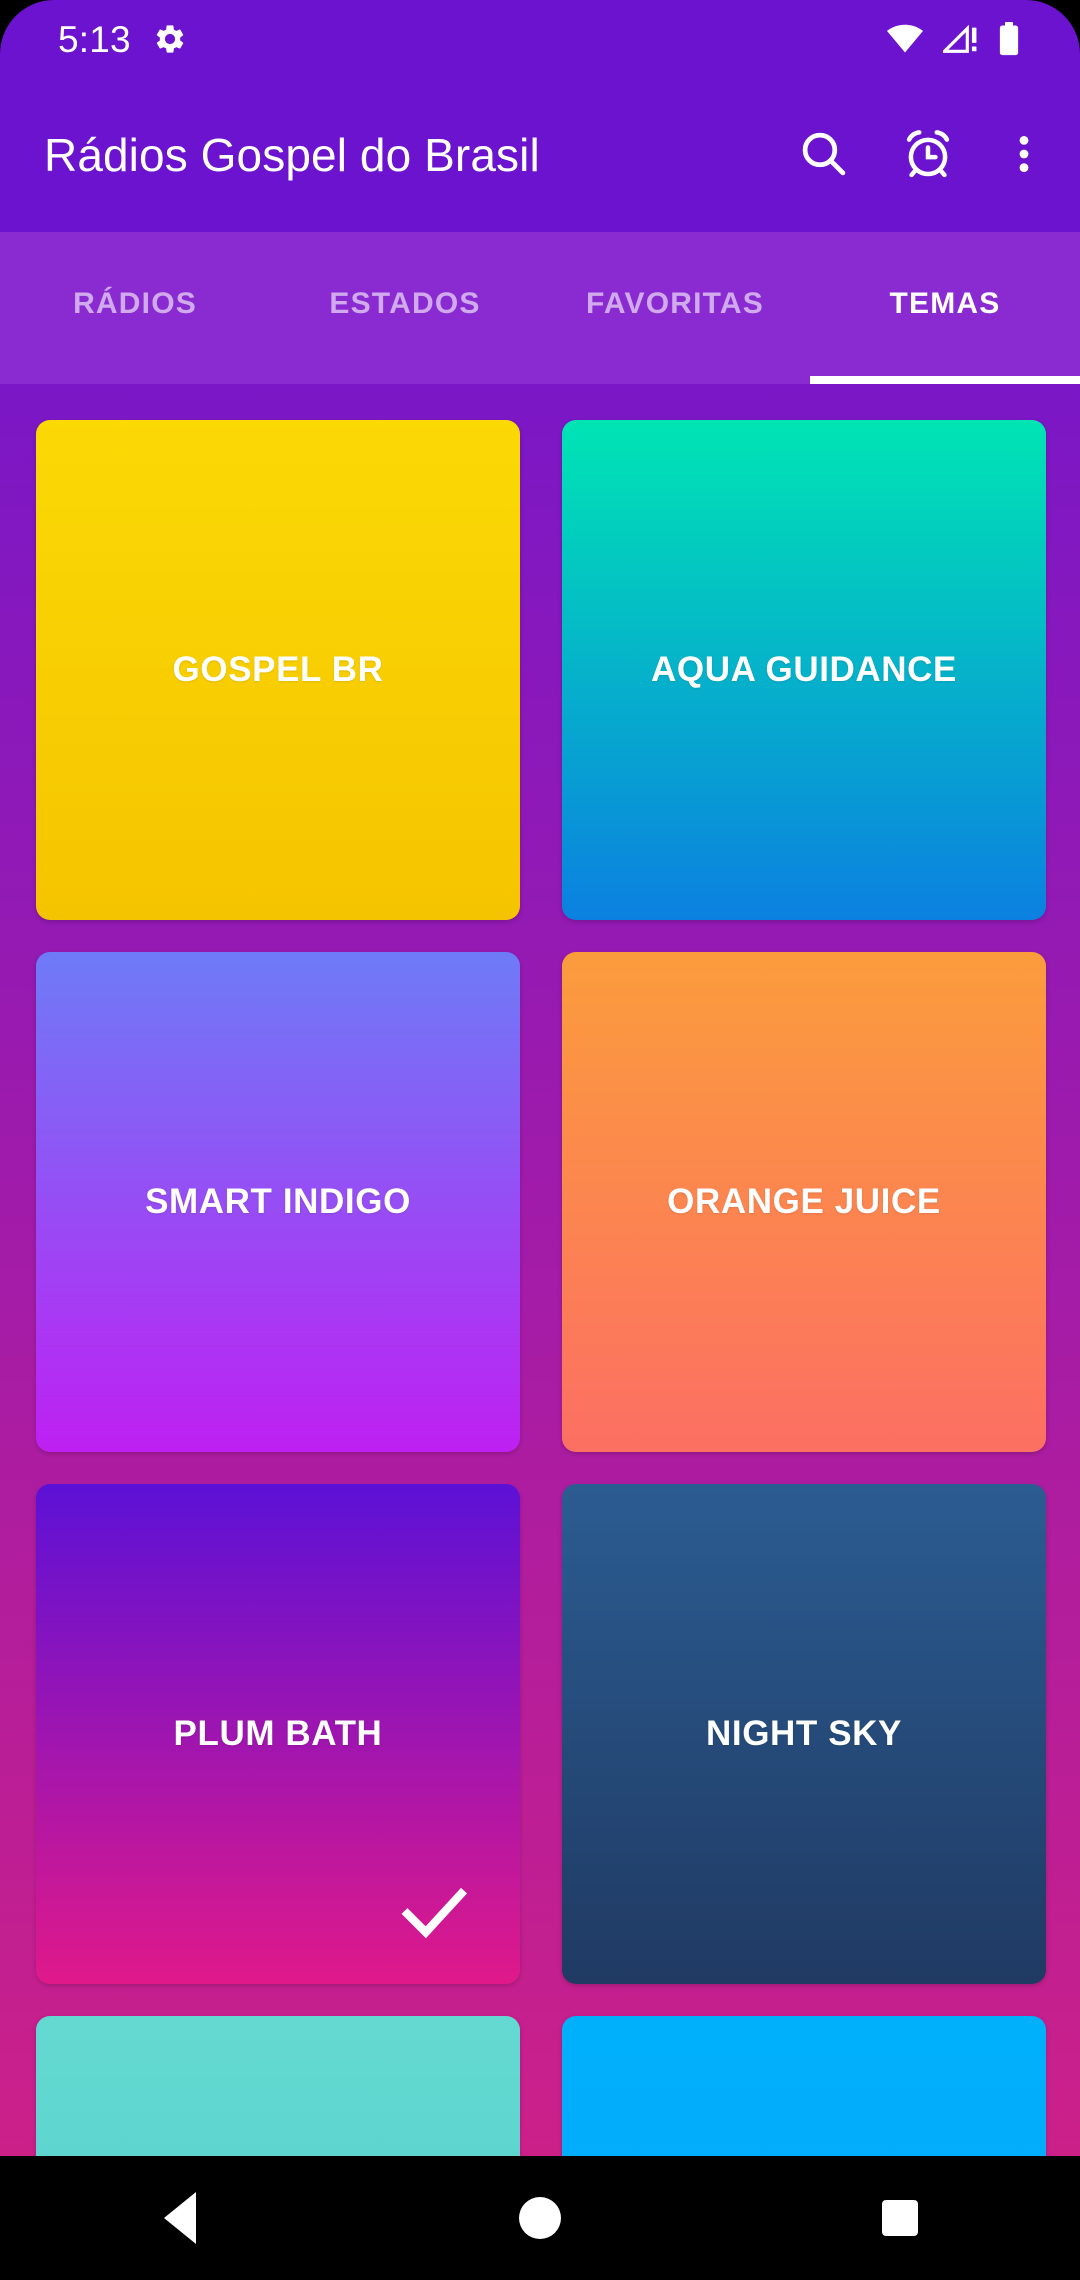 The height and width of the screenshot is (2280, 1080). Describe the element at coordinates (292, 155) in the screenshot. I see `page-title: Rádios Gospel do Brasil` at that location.